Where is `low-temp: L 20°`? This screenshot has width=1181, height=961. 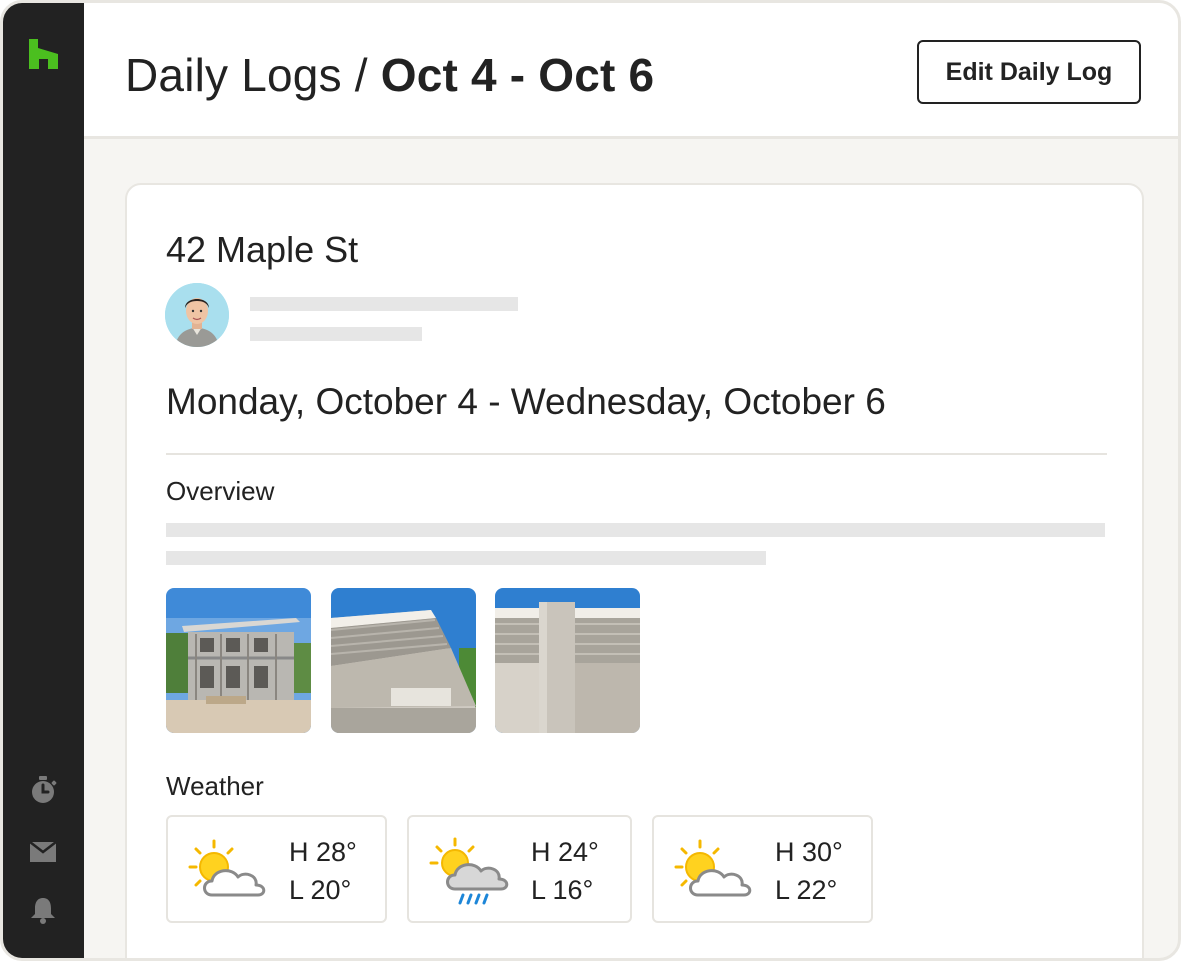
low-temp: L 20° is located at coordinates (320, 890).